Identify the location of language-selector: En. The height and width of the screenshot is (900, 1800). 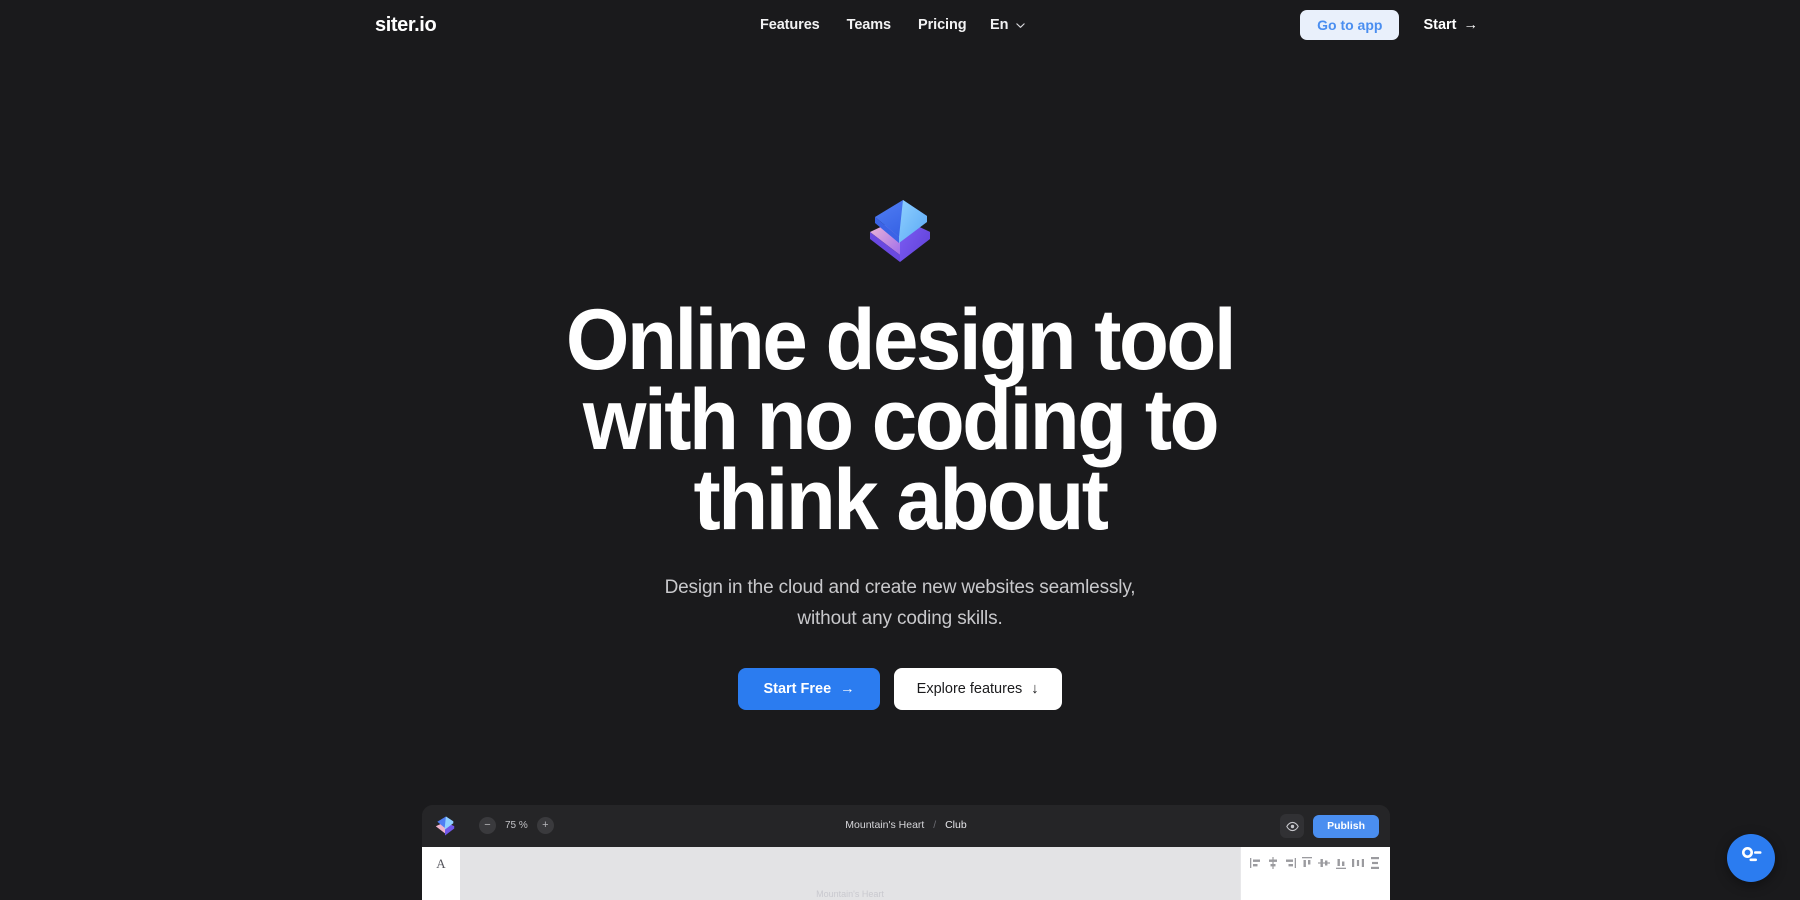
(1007, 25).